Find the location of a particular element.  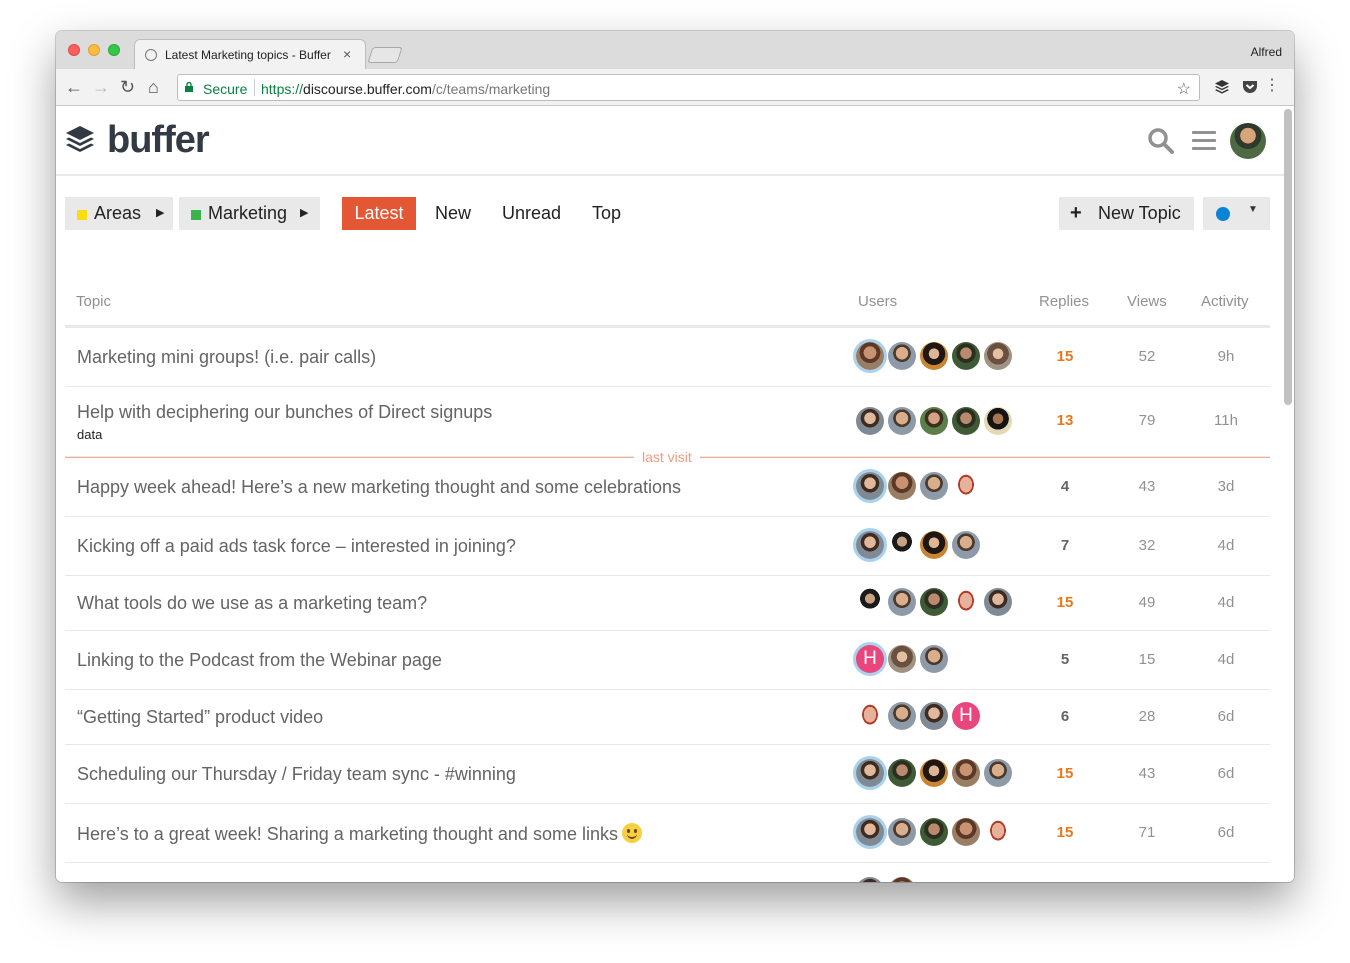

page-scrollbar is located at coordinates (1288, 257).